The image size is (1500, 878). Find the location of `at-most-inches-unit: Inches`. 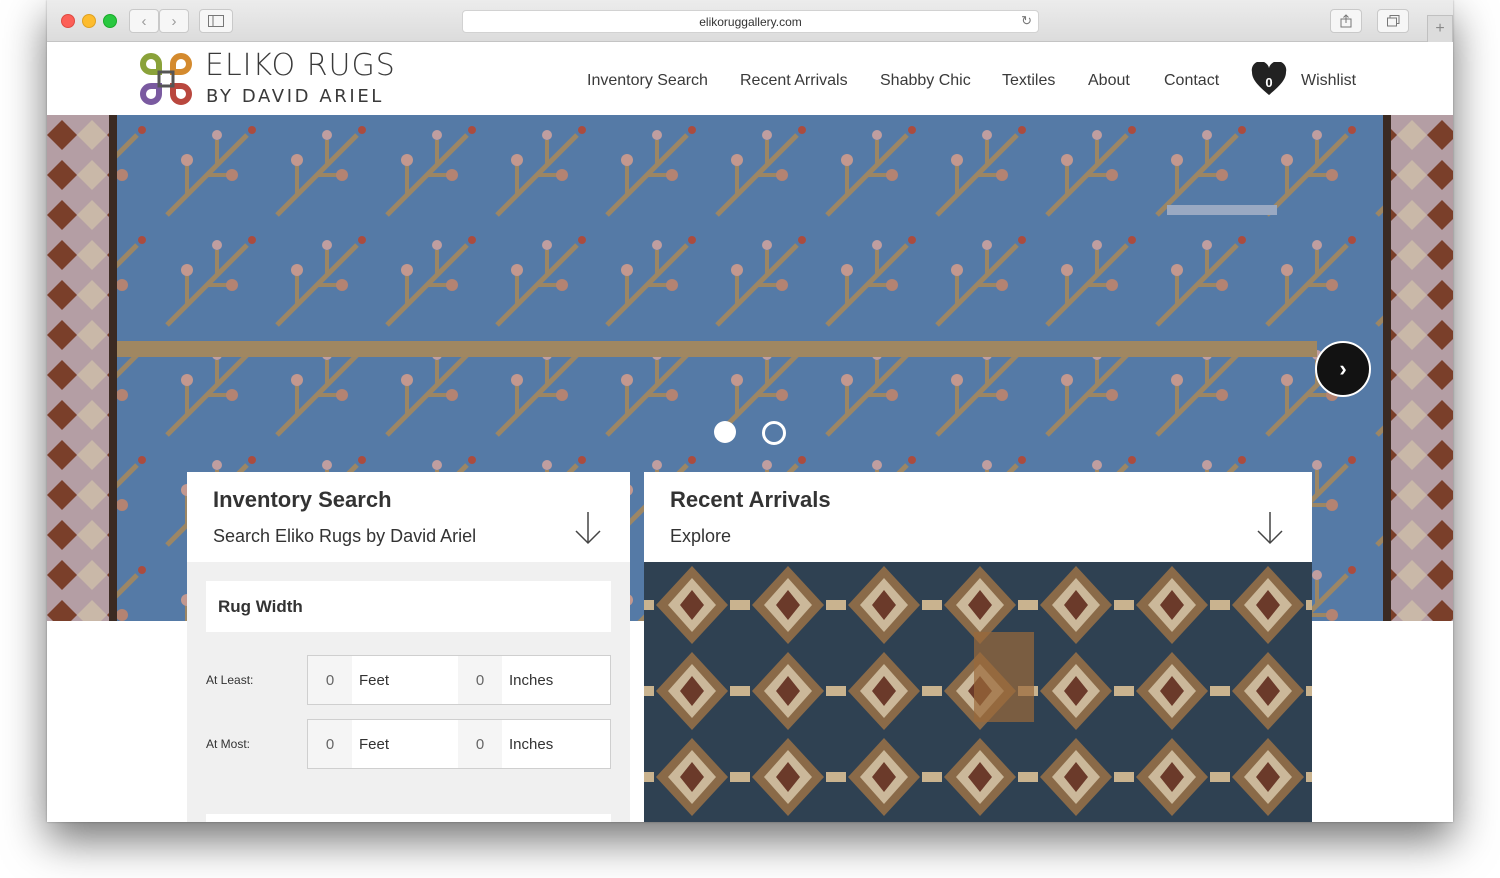

at-most-inches-unit: Inches is located at coordinates (555, 744).